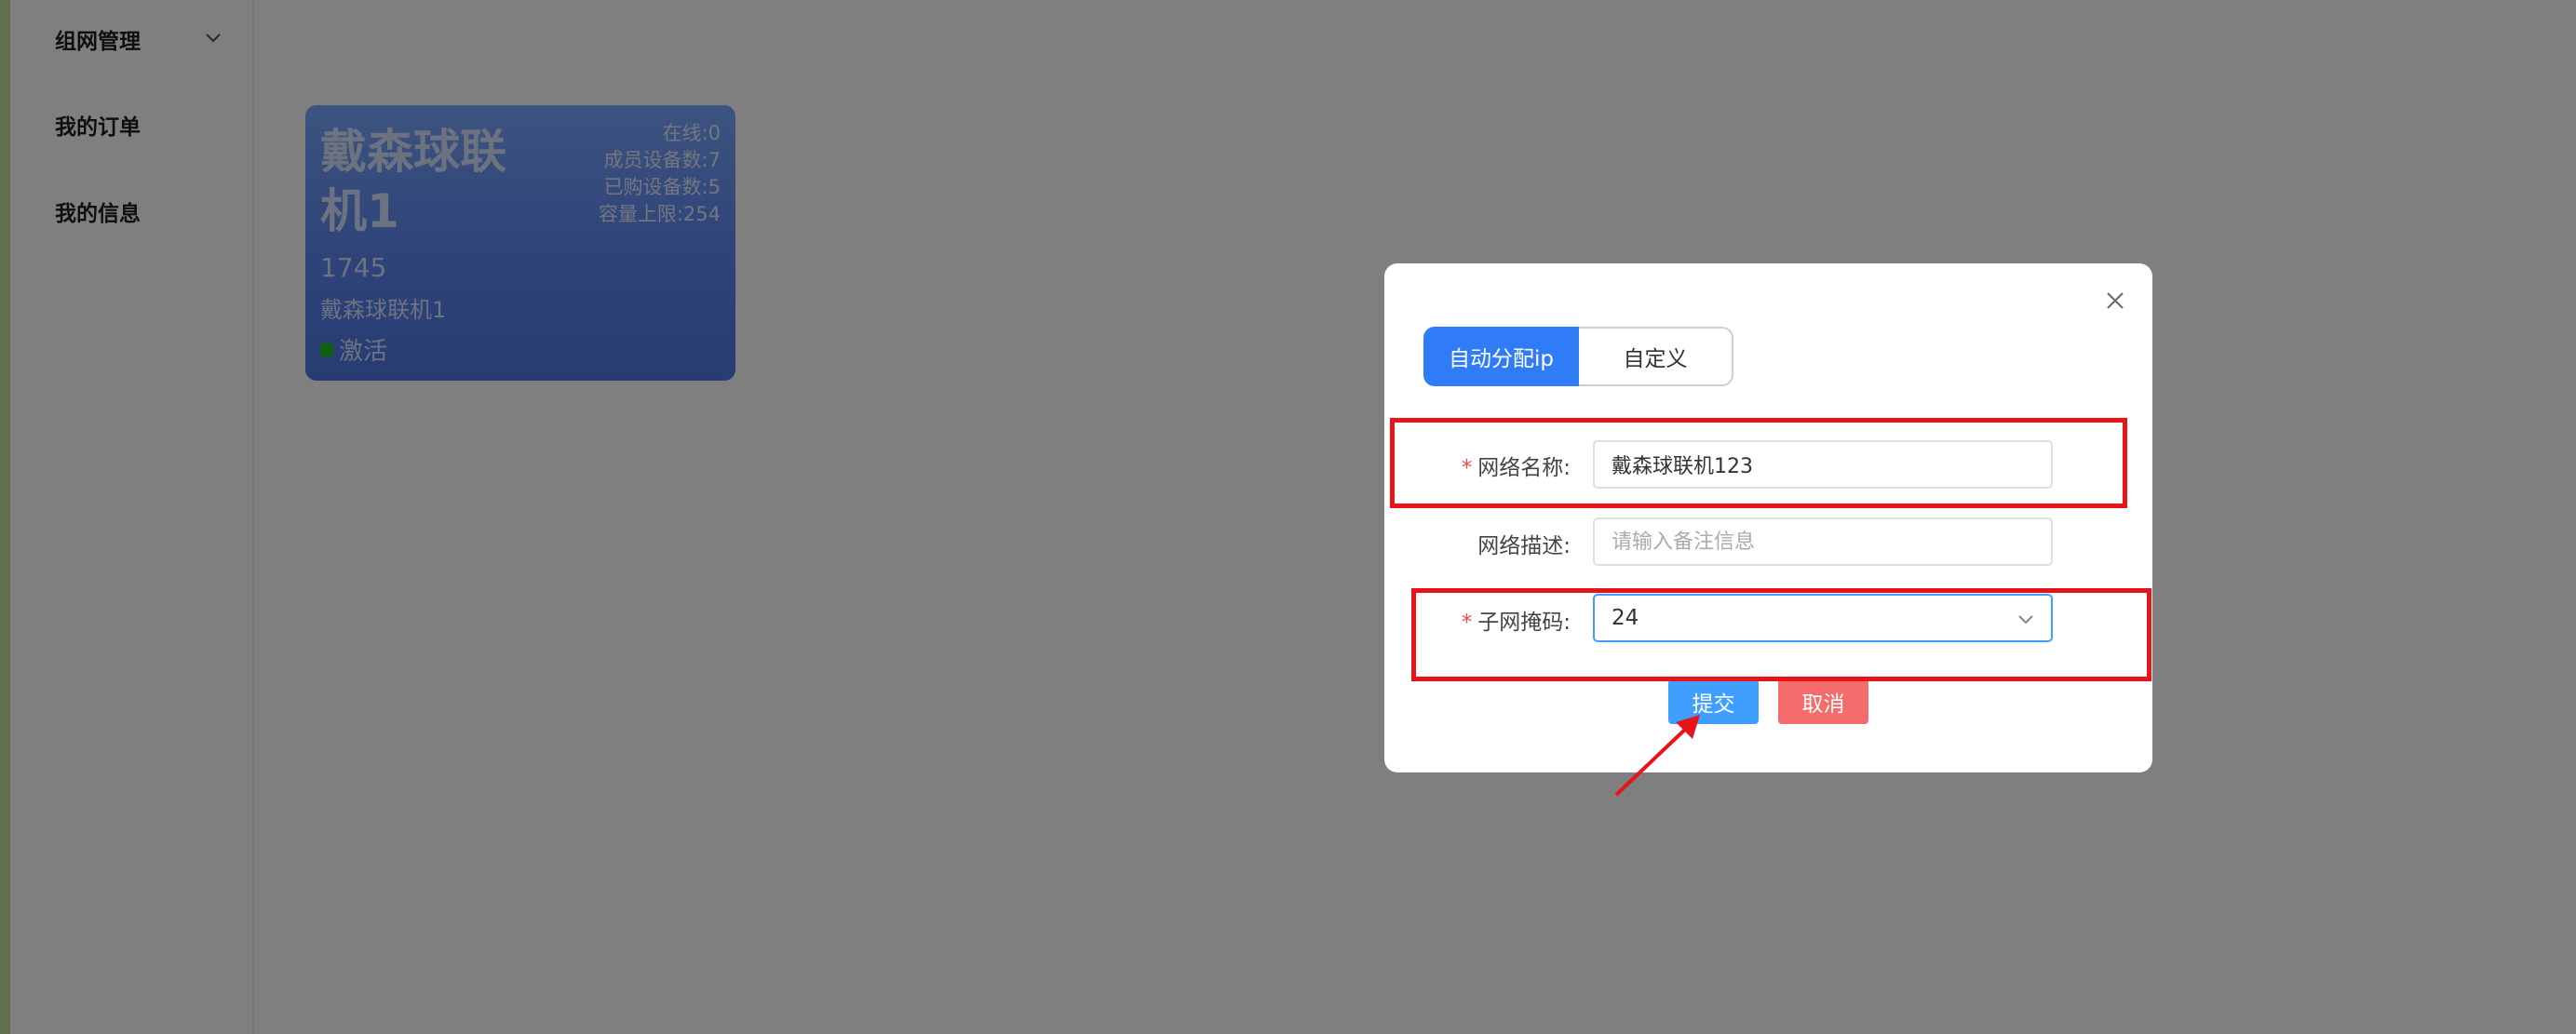  I want to click on annotation-box-subnet-mask, so click(1781, 634).